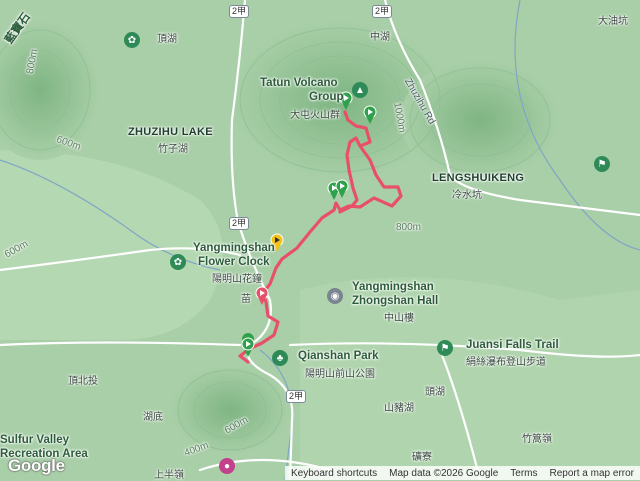 The width and height of the screenshot is (640, 481). What do you see at coordinates (340, 374) in the screenshot?
I see `label-qianshan-zh: 陽明山前山公園` at bounding box center [340, 374].